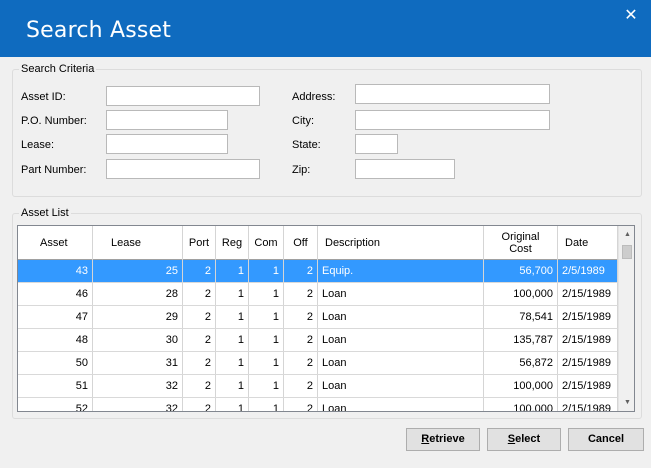 This screenshot has width=651, height=468. Describe the element at coordinates (376, 144) in the screenshot. I see `state-input` at that location.